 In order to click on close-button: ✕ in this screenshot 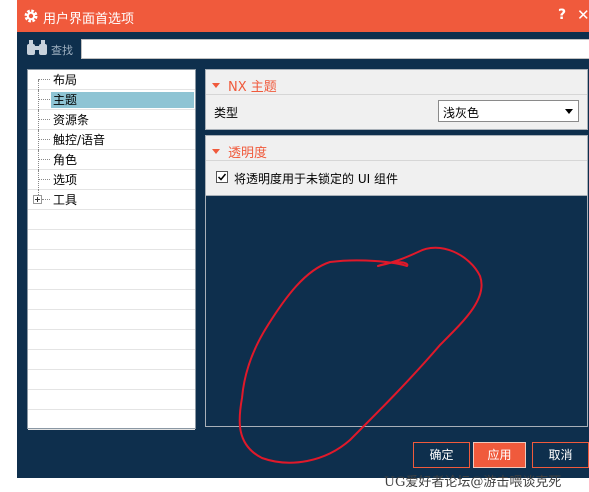, I will do `click(583, 15)`.